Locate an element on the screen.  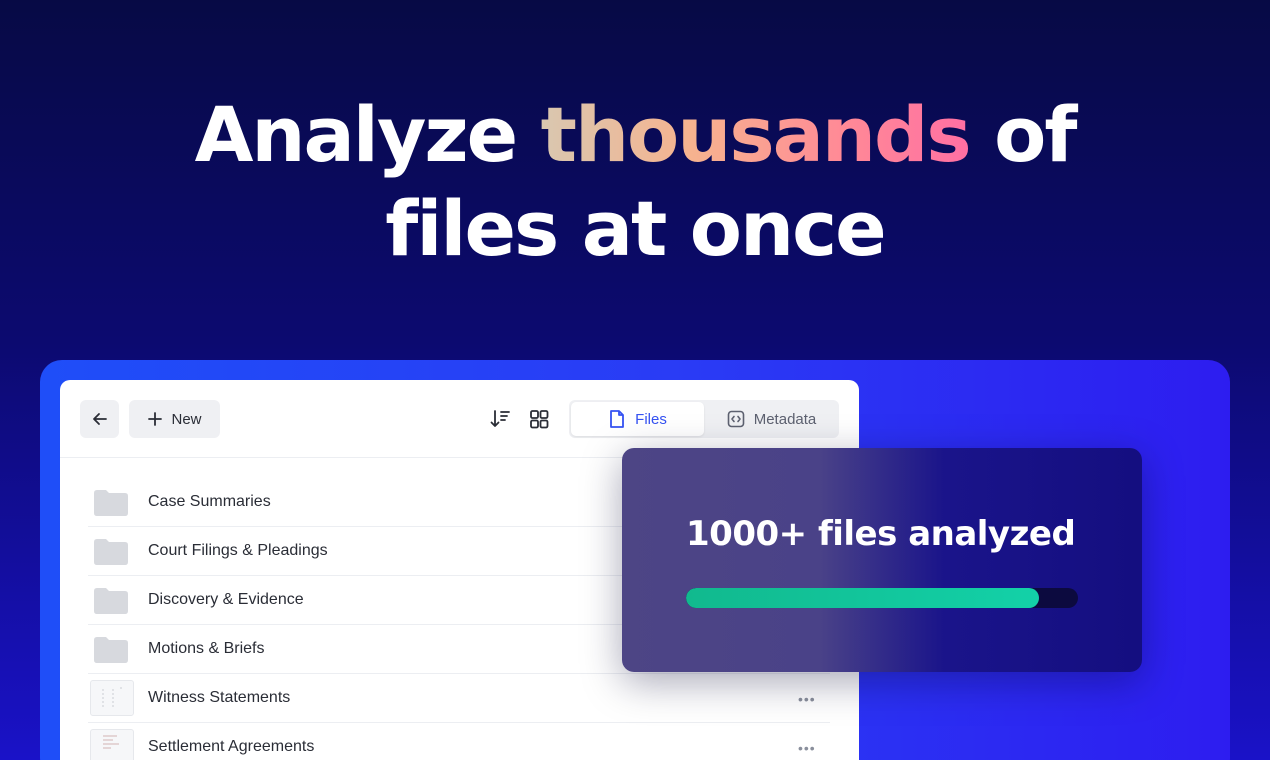
list-item-name: Motions & Briefs is located at coordinates (206, 648).